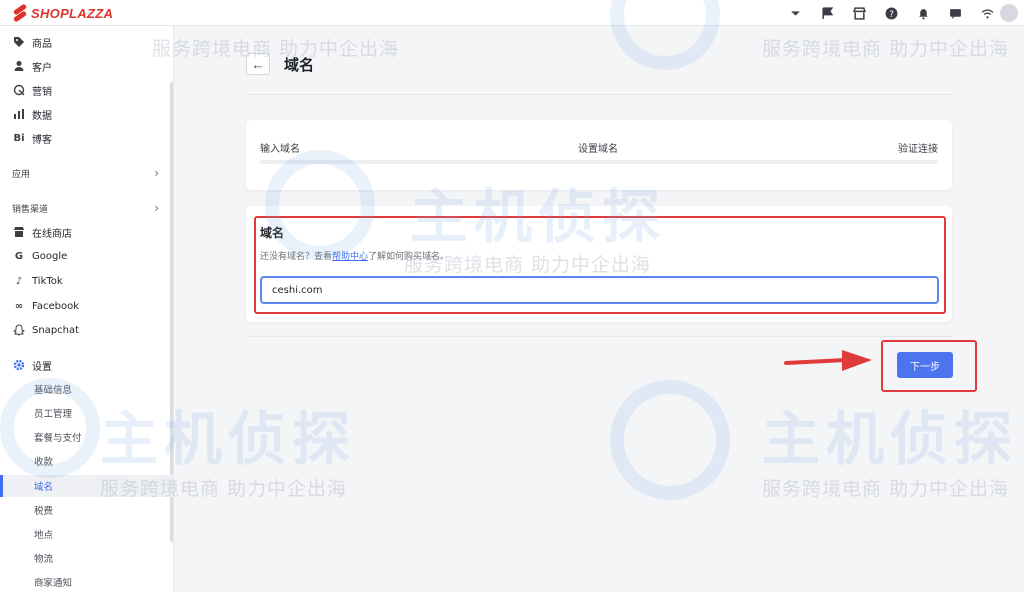 The height and width of the screenshot is (592, 1024). I want to click on chevron-down-icon, so click(795, 13).